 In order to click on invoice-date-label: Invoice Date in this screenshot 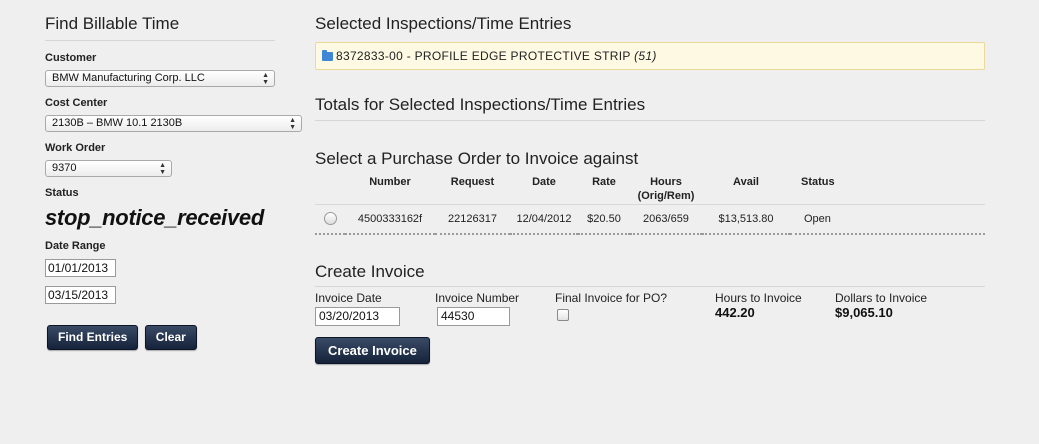, I will do `click(348, 298)`.